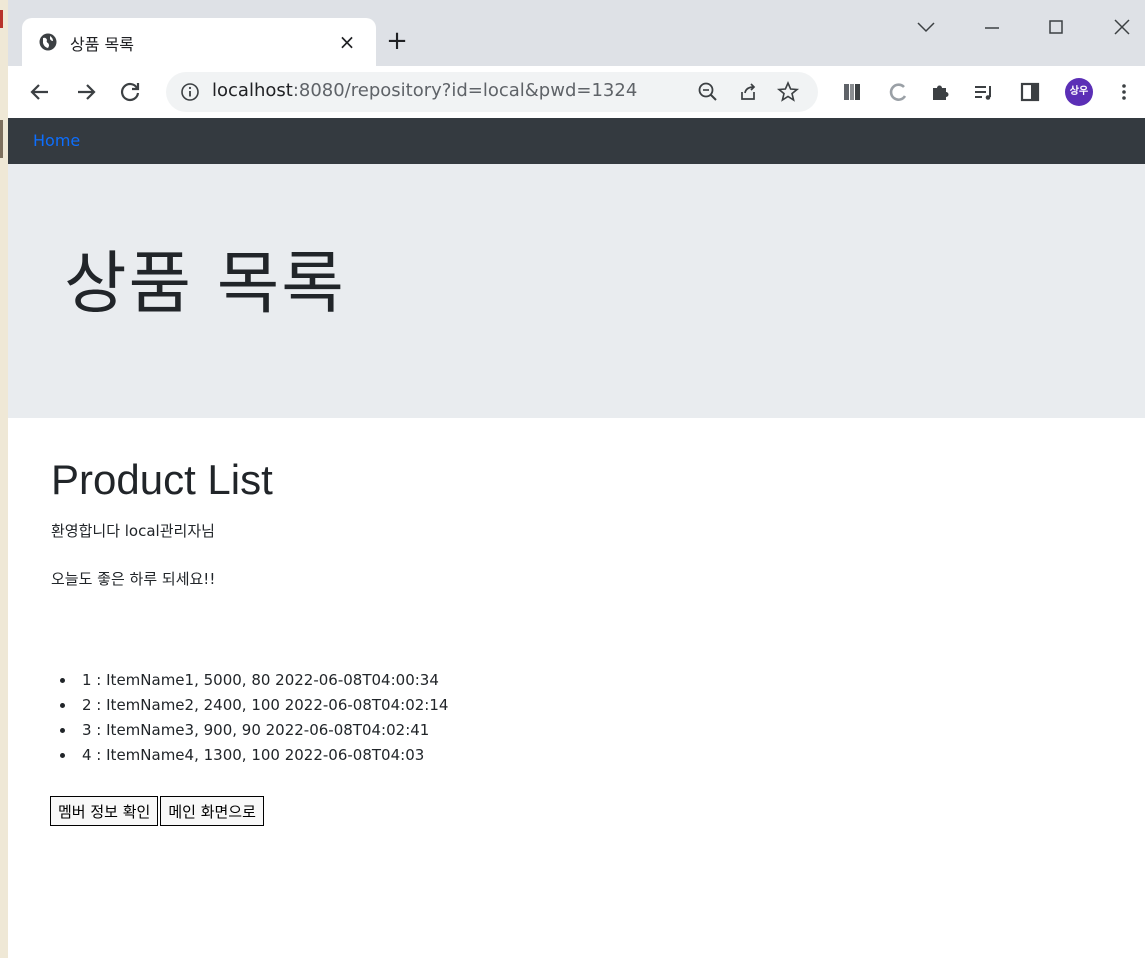  Describe the element at coordinates (162, 479) in the screenshot. I see `product-list-heading: Product List` at that location.